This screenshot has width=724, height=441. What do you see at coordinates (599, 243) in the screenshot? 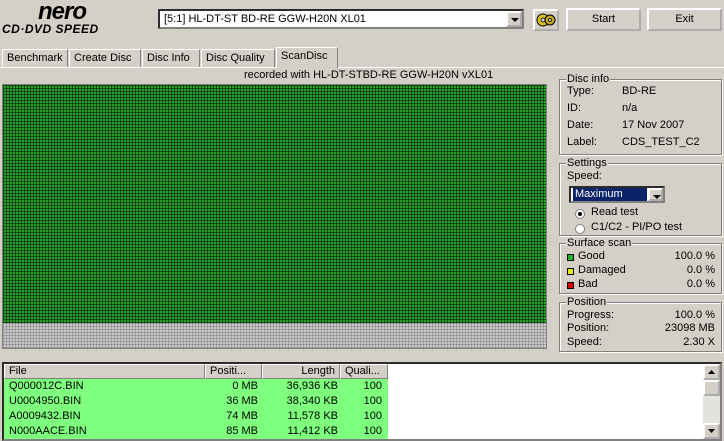
I see `surface-scan-title: Surface scan` at bounding box center [599, 243].